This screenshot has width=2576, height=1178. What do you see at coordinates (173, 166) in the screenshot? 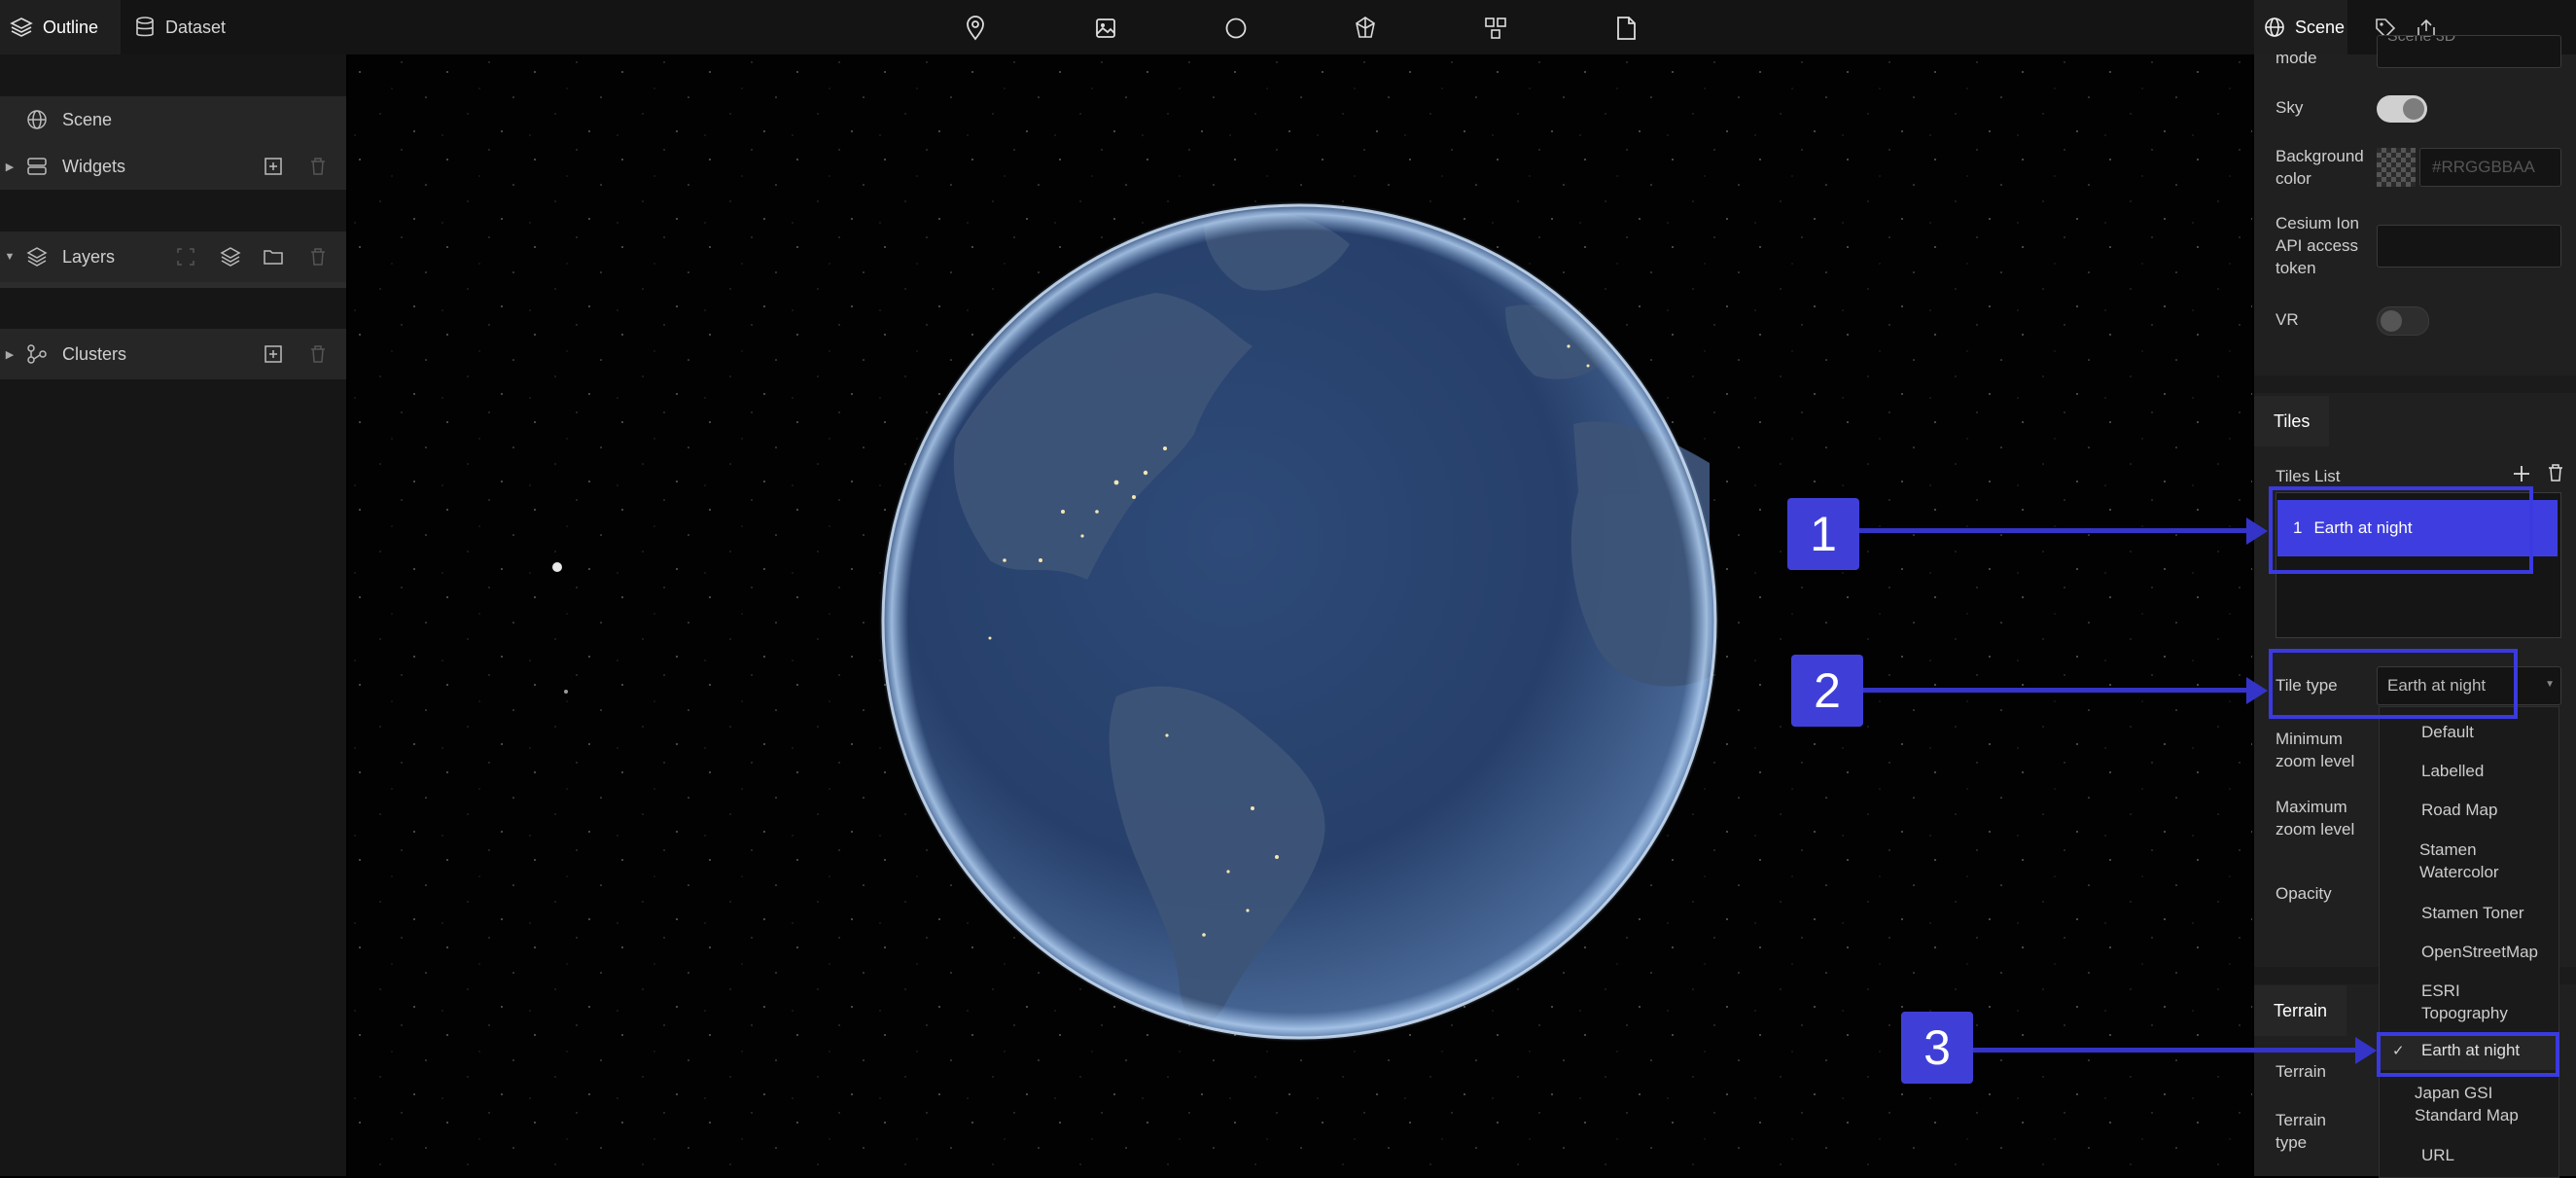
I see `outline-item-widgets: ▶ Widgets` at bounding box center [173, 166].